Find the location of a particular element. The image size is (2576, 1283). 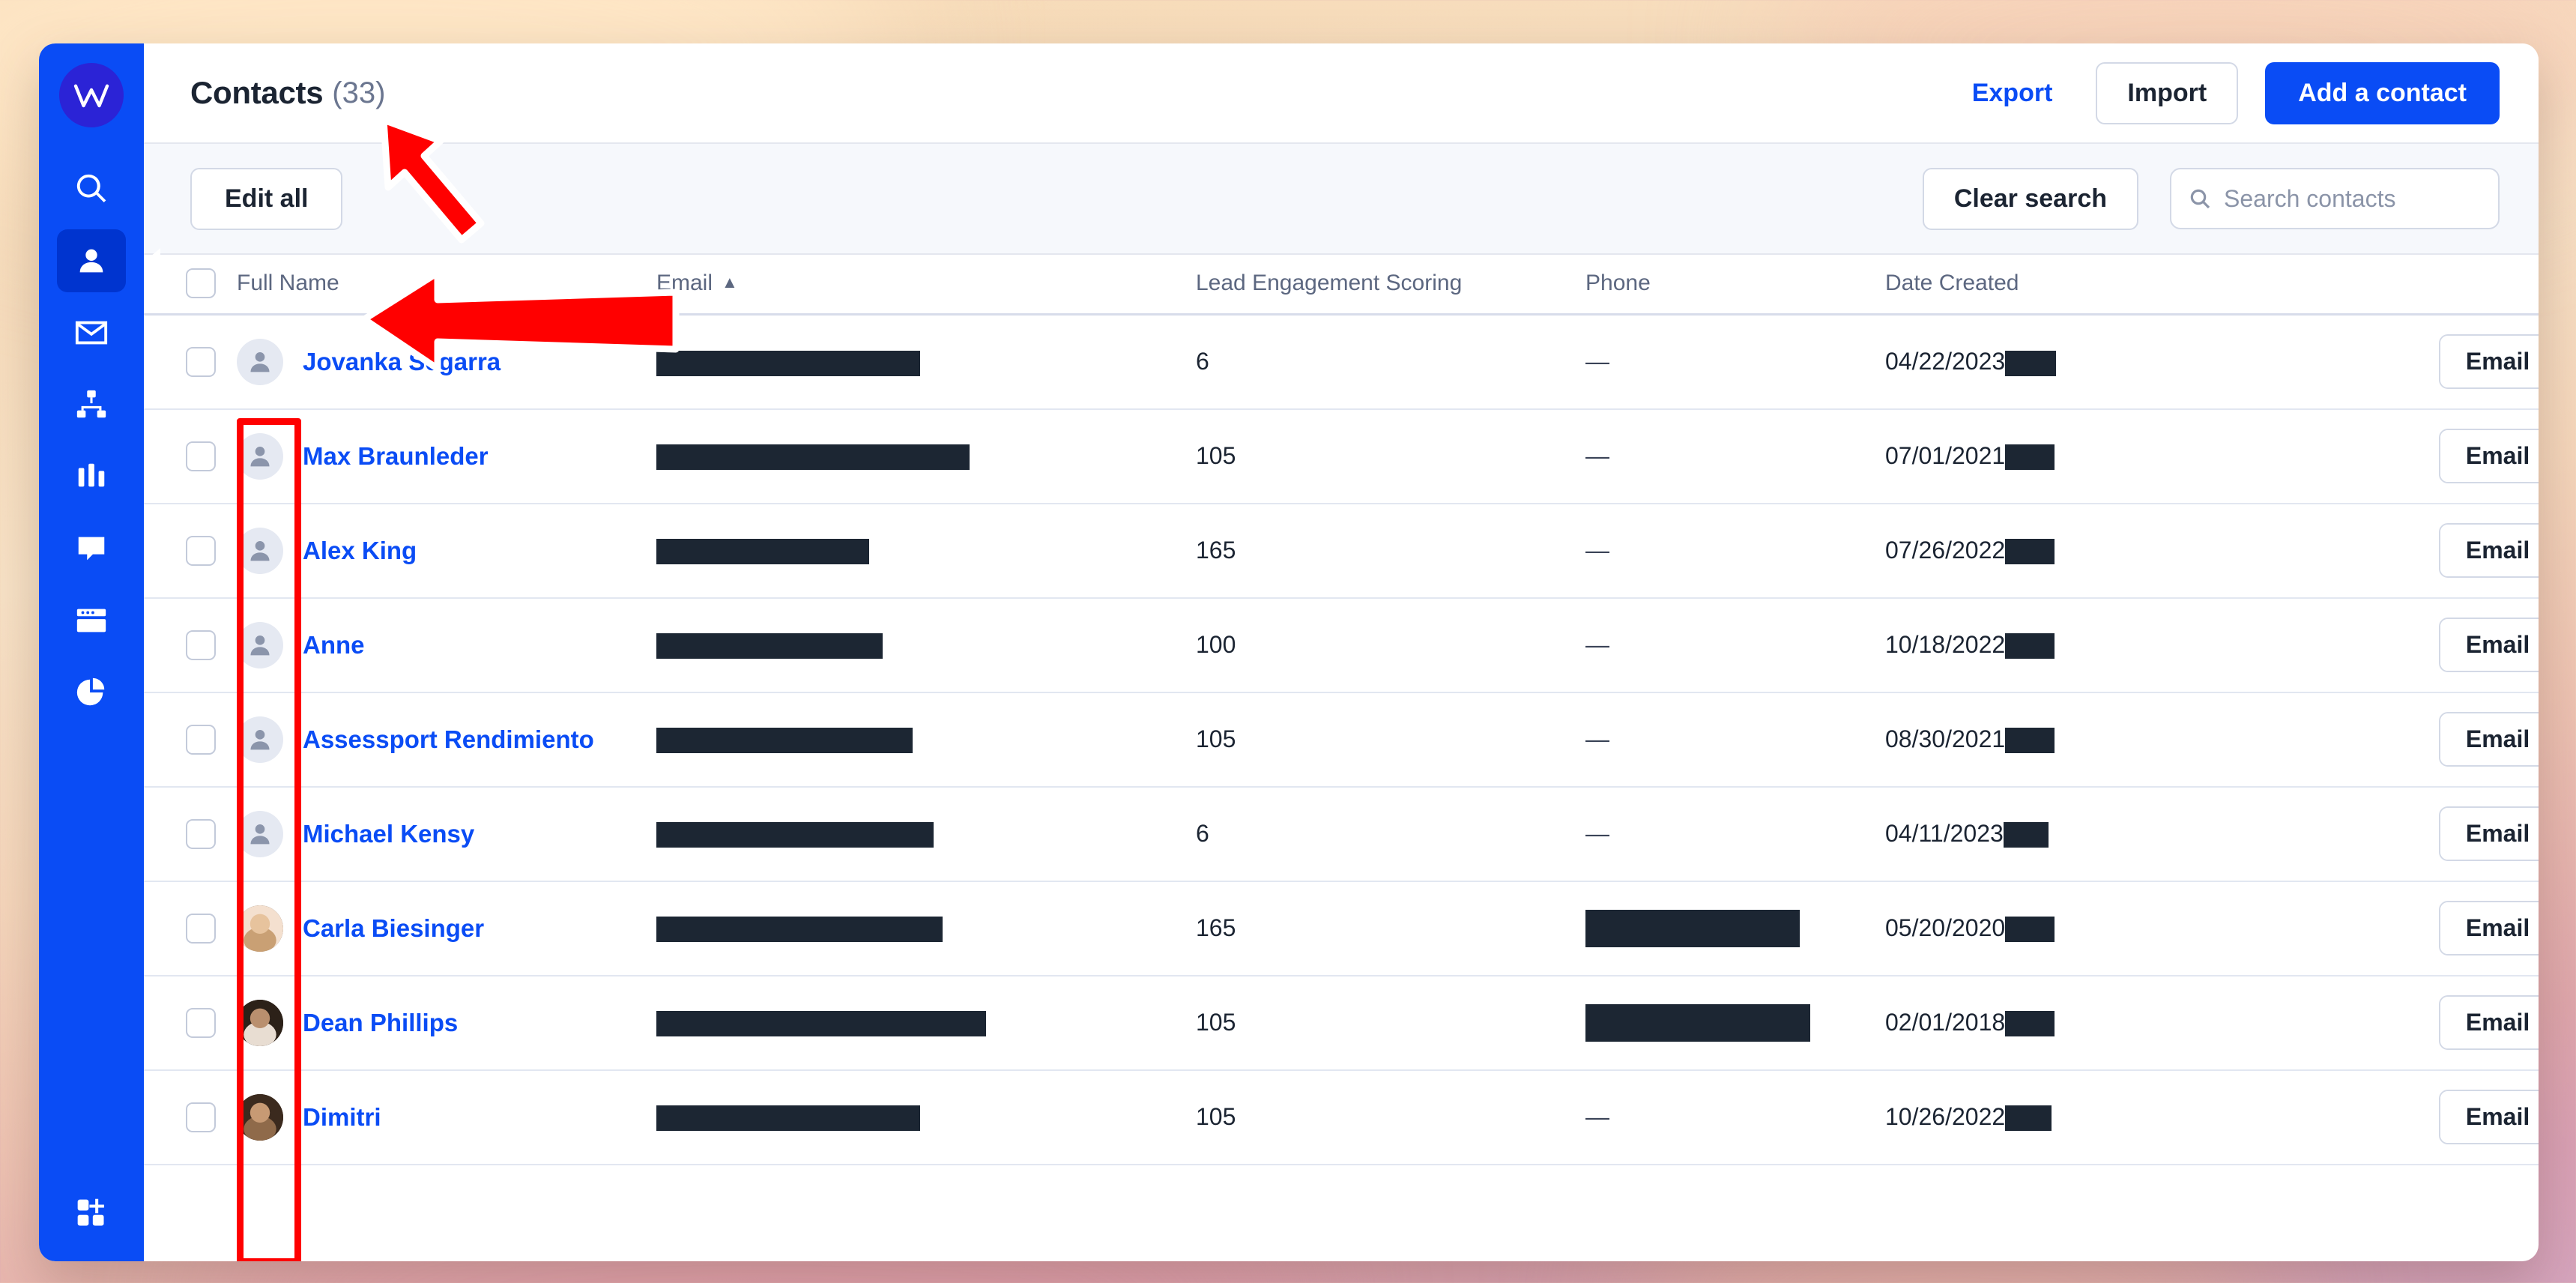

date-created-value: 07/01/2021 is located at coordinates (1945, 455).